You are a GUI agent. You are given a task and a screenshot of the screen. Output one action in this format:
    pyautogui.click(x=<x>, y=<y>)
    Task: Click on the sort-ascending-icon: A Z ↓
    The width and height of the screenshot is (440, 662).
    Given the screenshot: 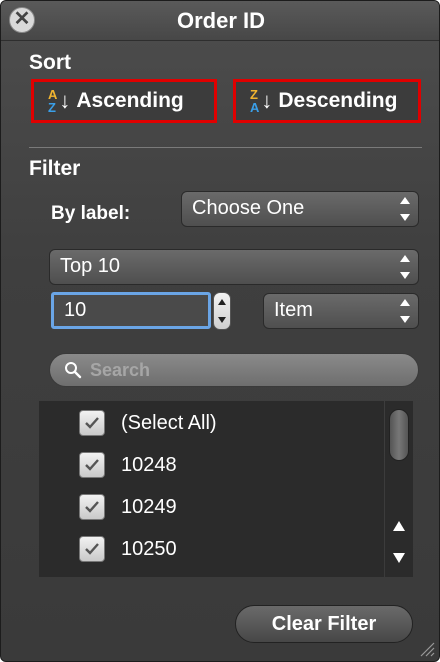 What is the action you would take?
    pyautogui.click(x=59, y=101)
    